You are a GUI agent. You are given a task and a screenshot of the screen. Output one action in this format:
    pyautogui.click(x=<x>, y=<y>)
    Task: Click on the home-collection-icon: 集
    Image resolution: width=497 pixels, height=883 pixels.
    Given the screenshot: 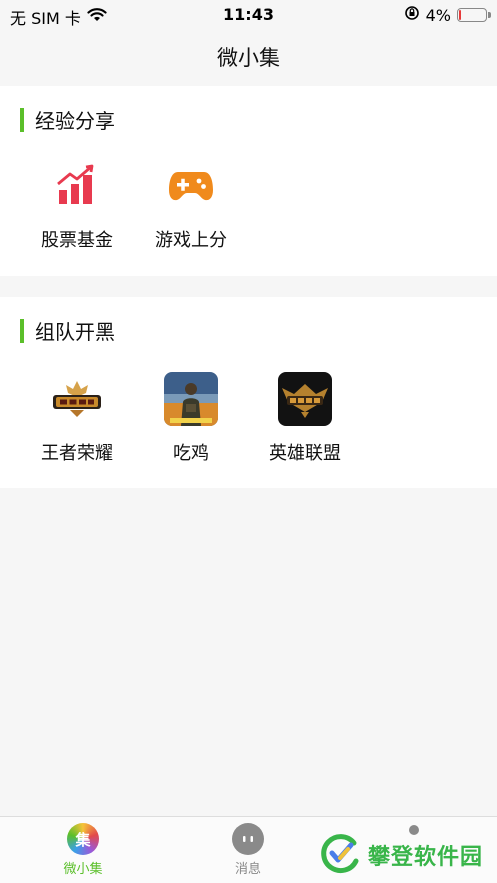 What is the action you would take?
    pyautogui.click(x=83, y=839)
    